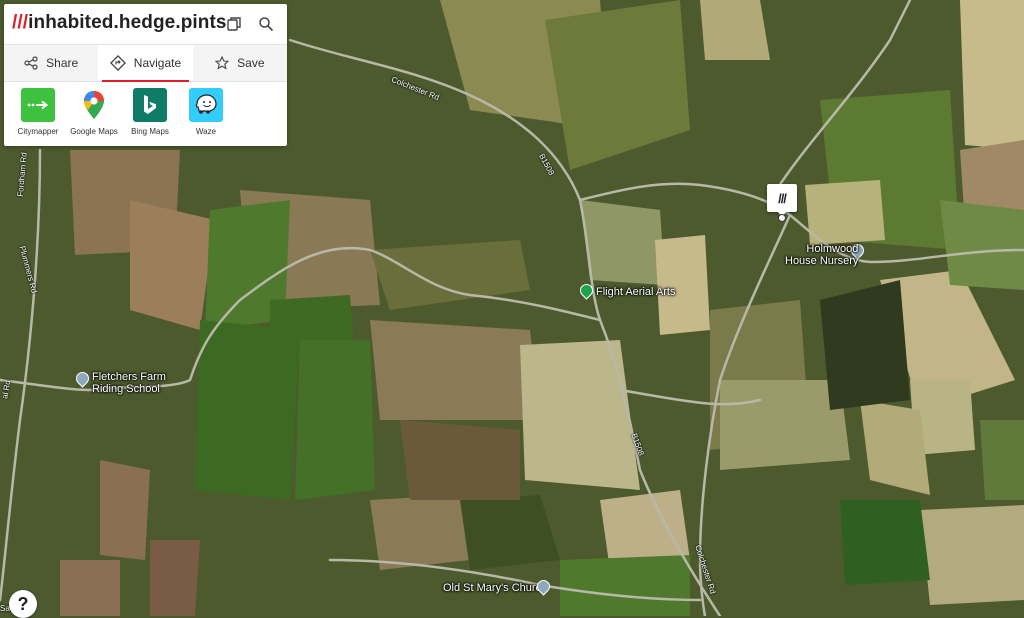 The height and width of the screenshot is (618, 1024). I want to click on waze-icon, so click(206, 105).